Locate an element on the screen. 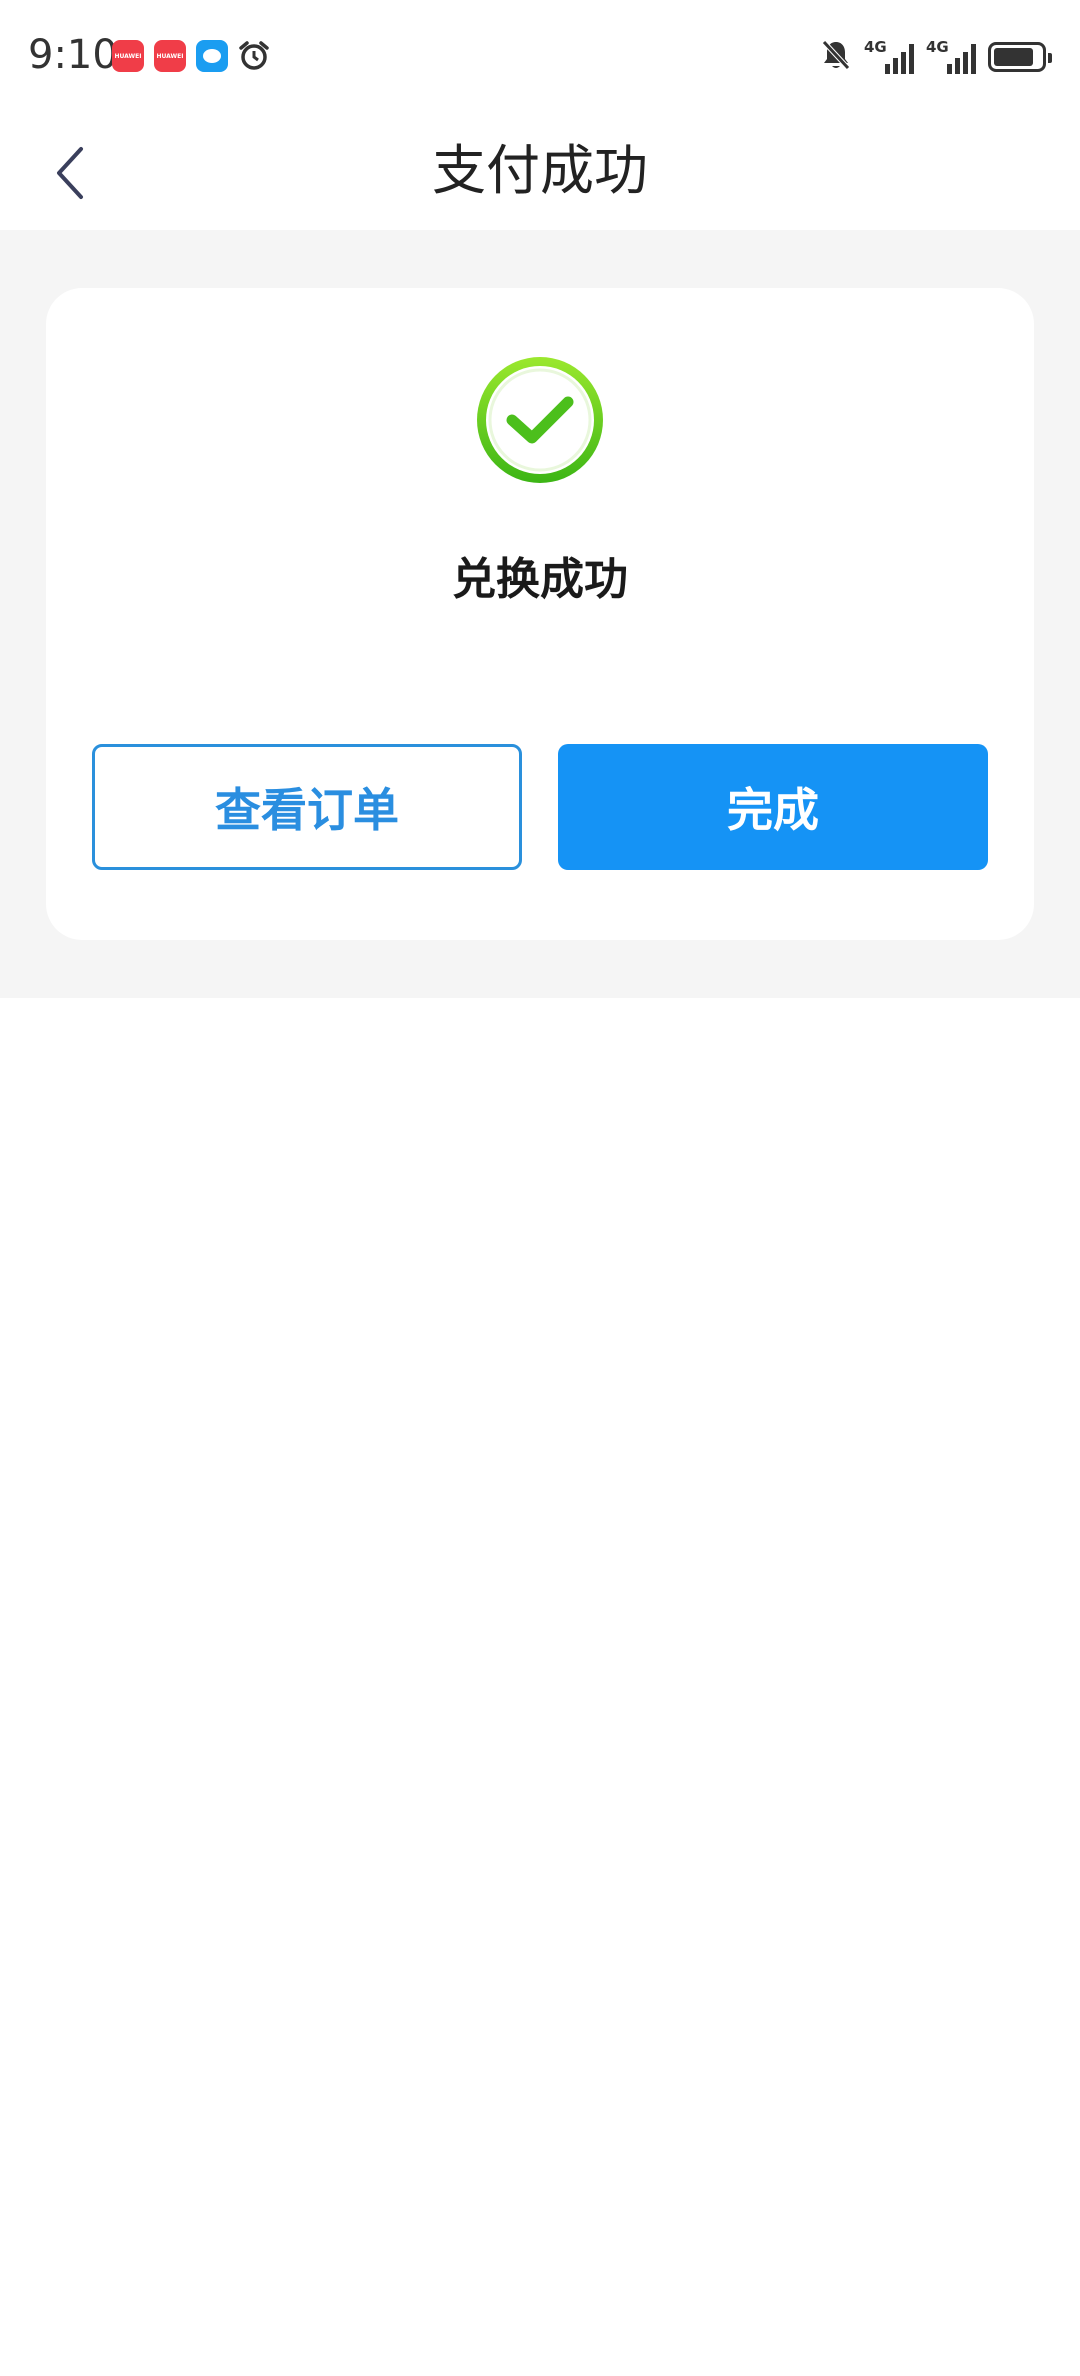  battery-icon is located at coordinates (1020, 57).